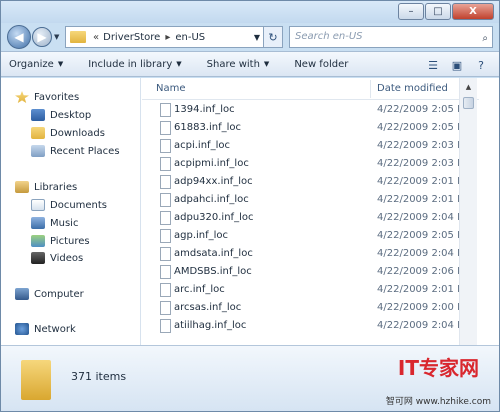 The image size is (500, 412). What do you see at coordinates (130, 64) in the screenshot?
I see `include-label: Include in library` at bounding box center [130, 64].